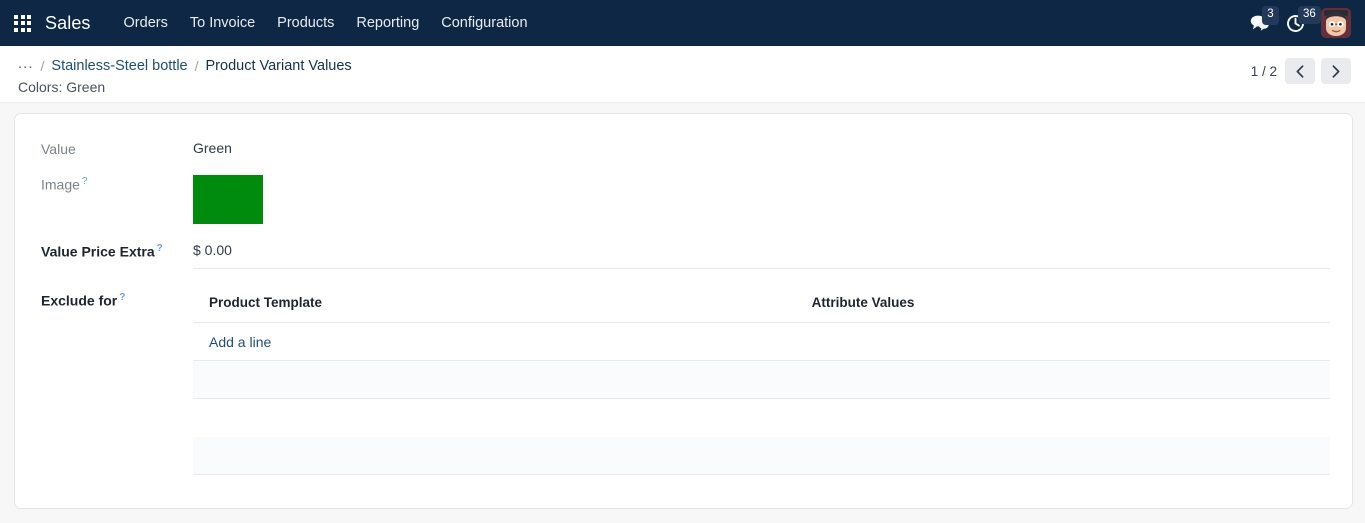 The width and height of the screenshot is (1365, 523). What do you see at coordinates (98, 251) in the screenshot?
I see `field-label-value-price-extra-text: Value Price Extra` at bounding box center [98, 251].